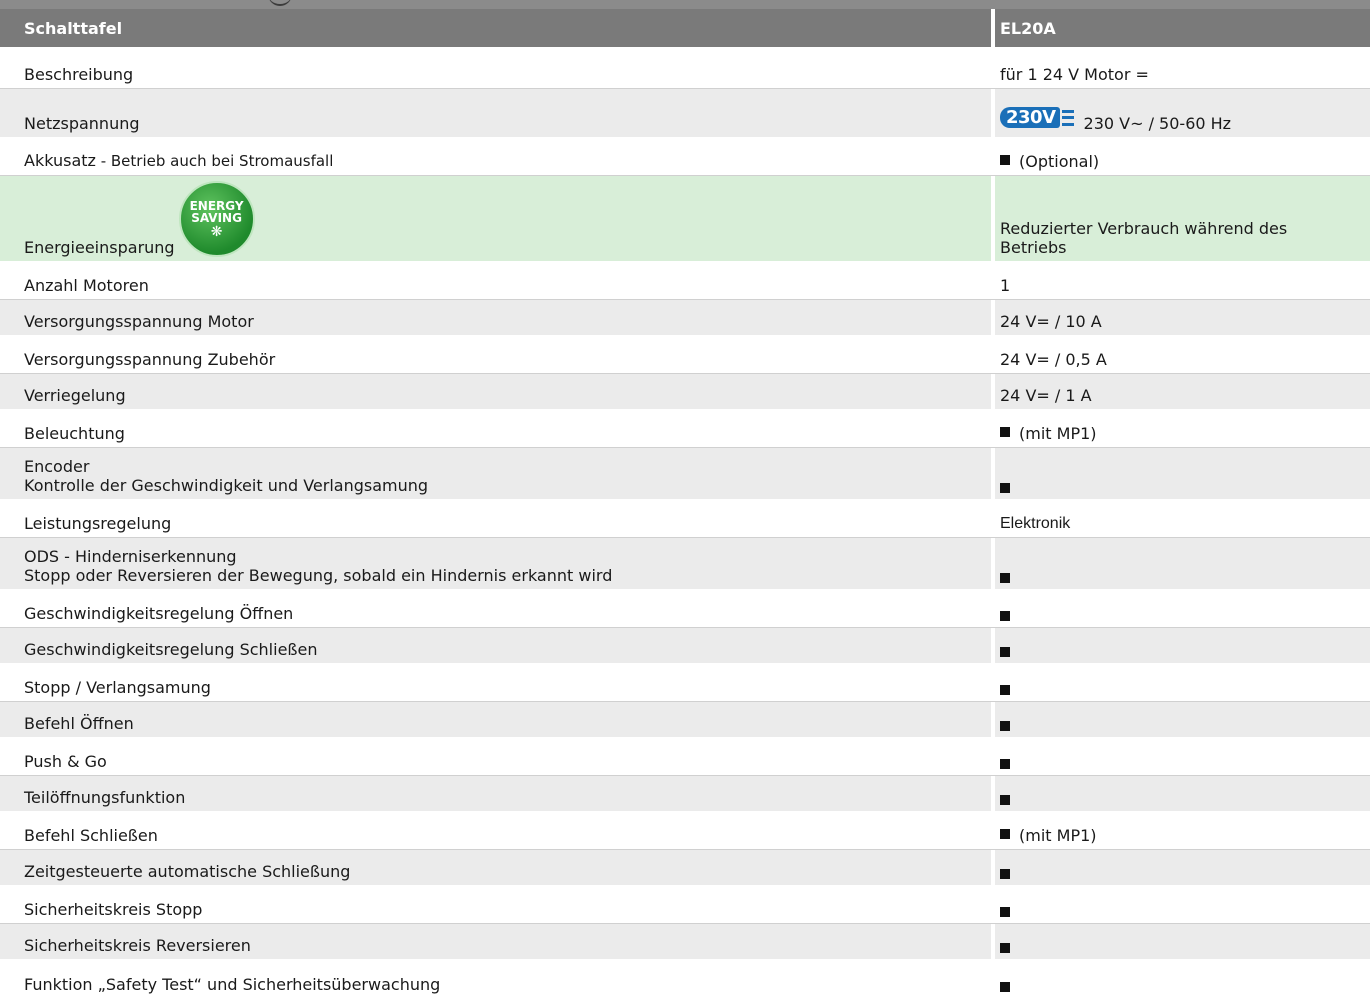  I want to click on table-row: Zeitgesteuerte automatische Schließung, so click(685, 868).